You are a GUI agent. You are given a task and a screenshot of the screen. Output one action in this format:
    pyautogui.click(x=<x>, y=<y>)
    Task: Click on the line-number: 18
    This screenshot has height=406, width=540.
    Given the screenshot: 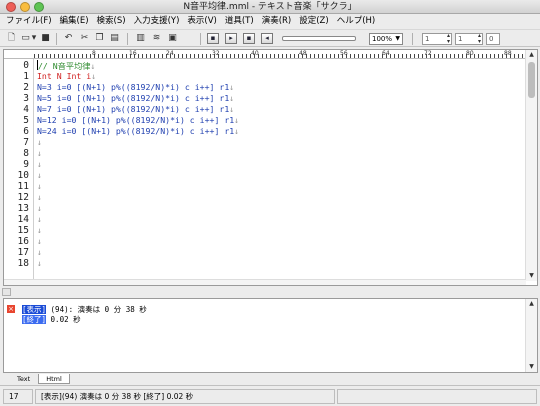 What is the action you would take?
    pyautogui.click(x=23, y=263)
    